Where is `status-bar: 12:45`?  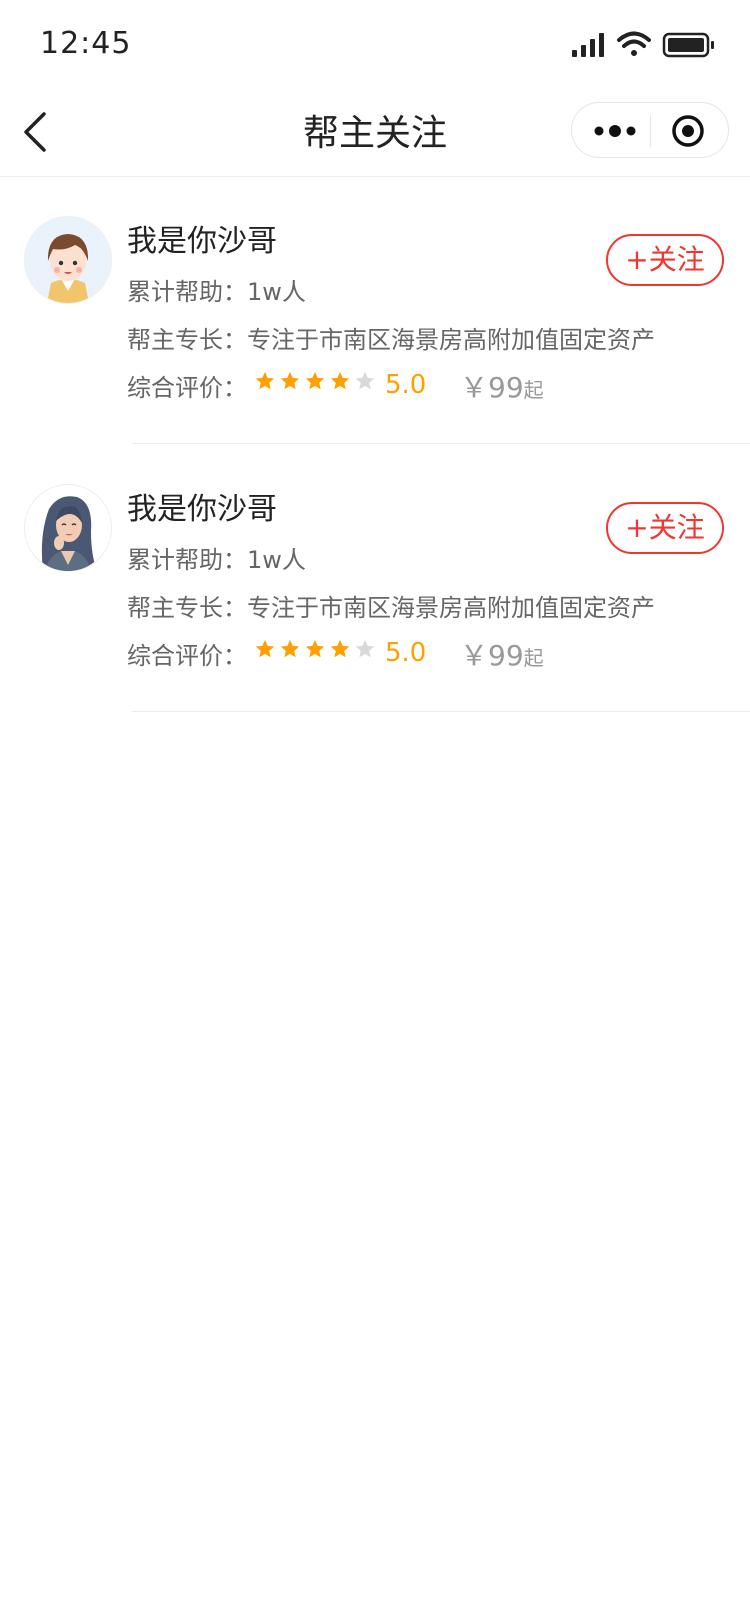 status-bar: 12:45 is located at coordinates (375, 44).